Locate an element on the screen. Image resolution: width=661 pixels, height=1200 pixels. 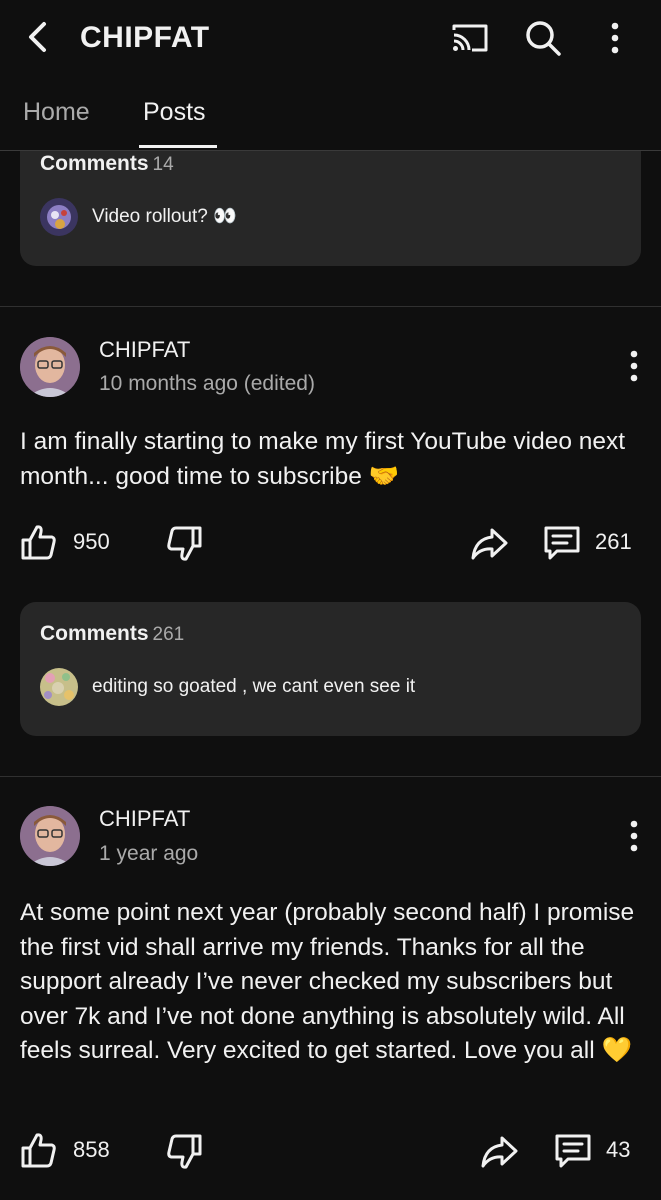
post-time: 10 months ago (edited) is located at coordinates (207, 383).